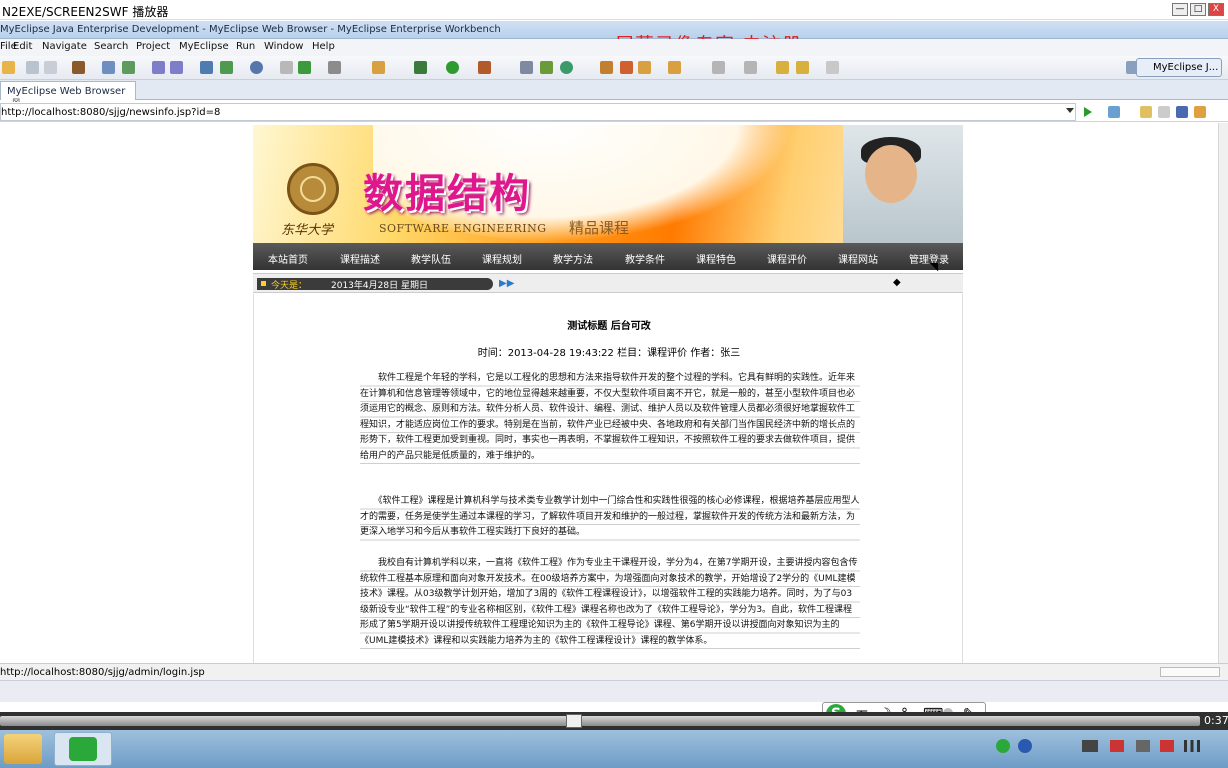 Image resolution: width=1228 pixels, height=768 pixels. Describe the element at coordinates (379, 286) in the screenshot. I see `date-value: 2013年4月28日 星期日` at that location.